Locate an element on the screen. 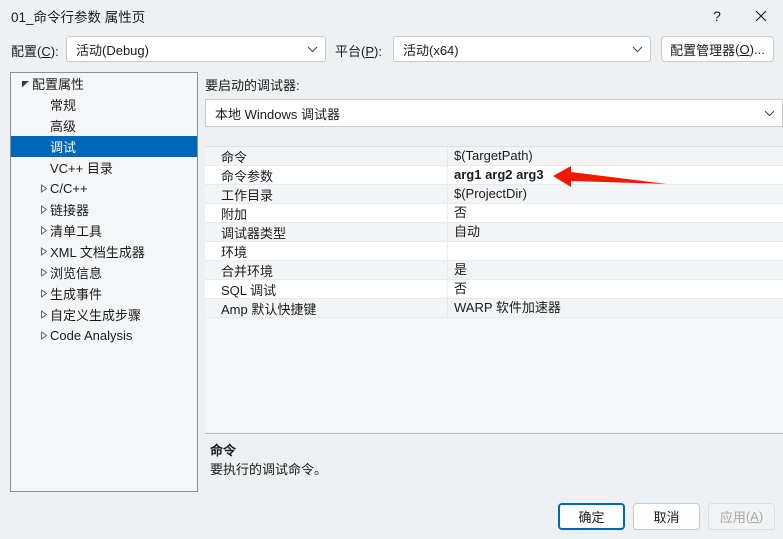 Image resolution: width=783 pixels, height=539 pixels. property-row: 工作目录 $(ProjectDir) is located at coordinates (494, 194).